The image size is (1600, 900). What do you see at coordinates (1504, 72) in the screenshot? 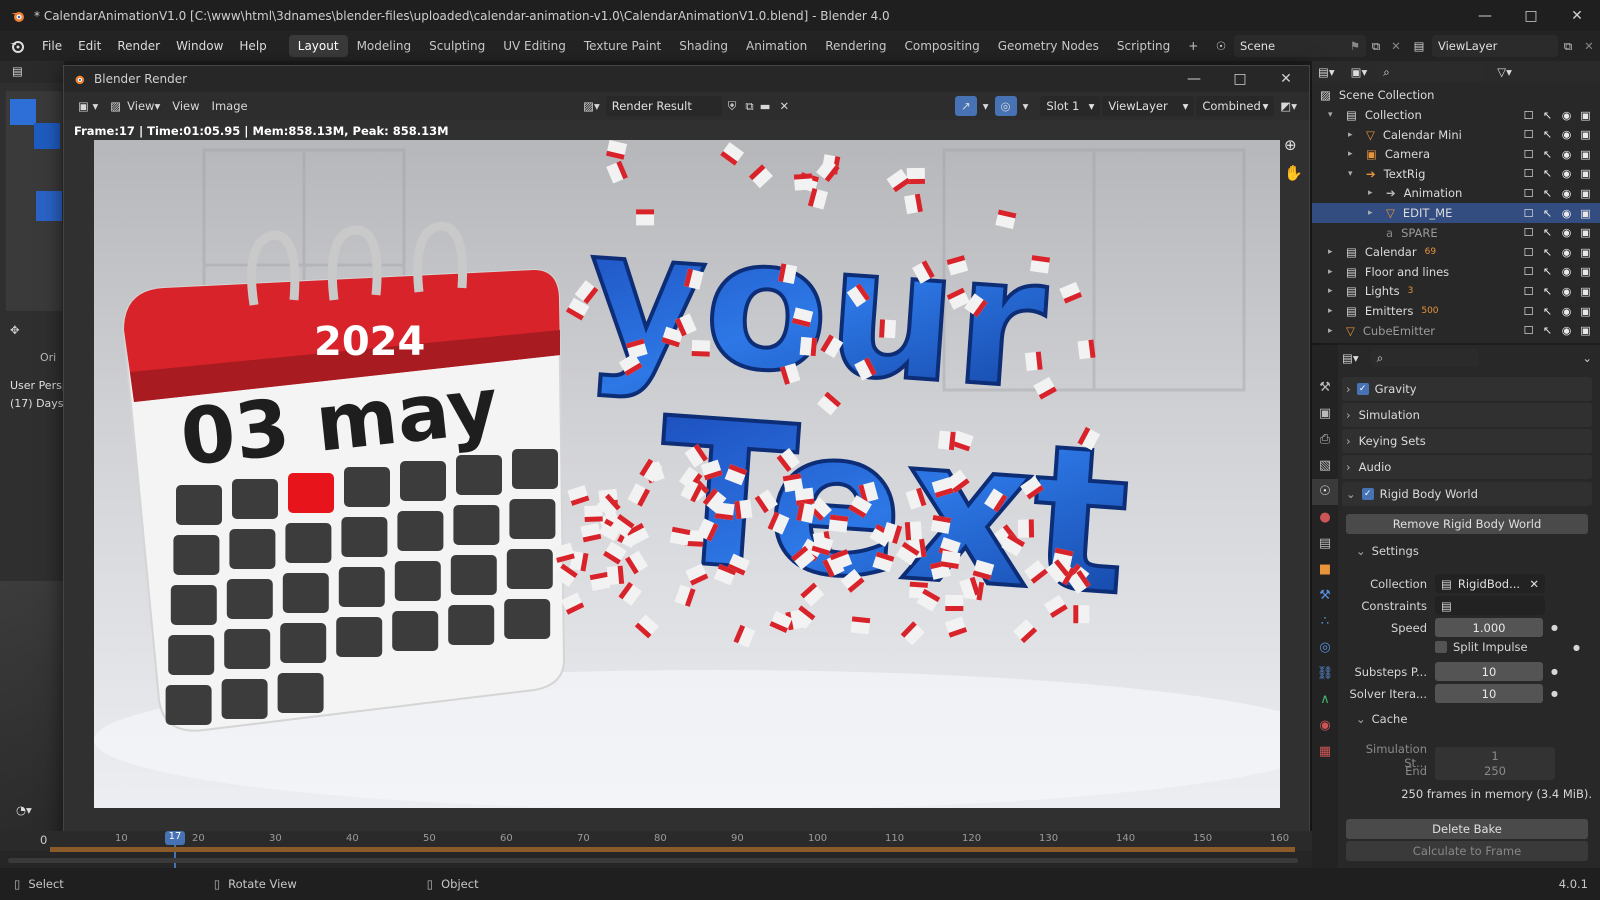
I see `filter-icon: ▽▾` at bounding box center [1504, 72].